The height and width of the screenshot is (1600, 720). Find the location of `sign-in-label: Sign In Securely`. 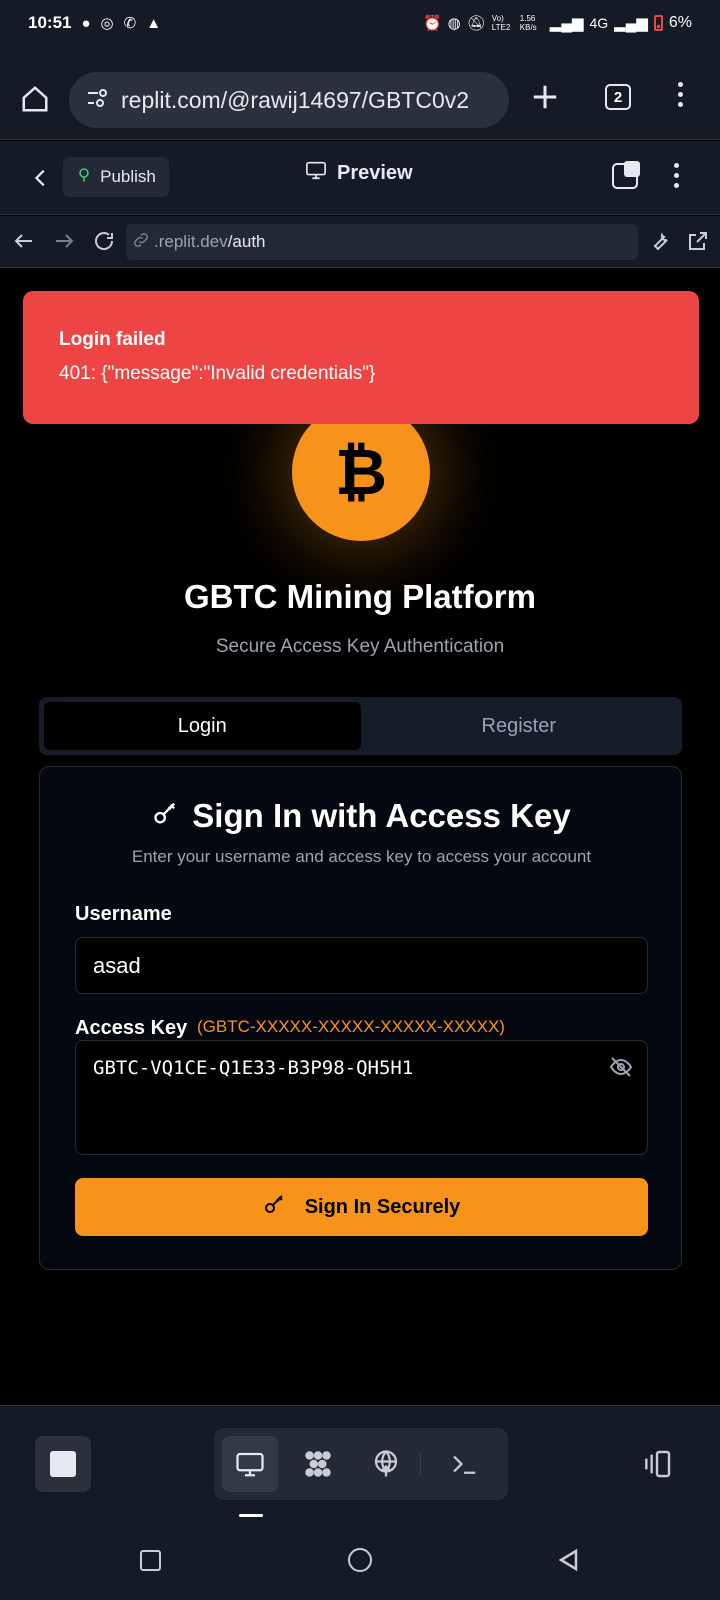

sign-in-label: Sign In Securely is located at coordinates (382, 1206).